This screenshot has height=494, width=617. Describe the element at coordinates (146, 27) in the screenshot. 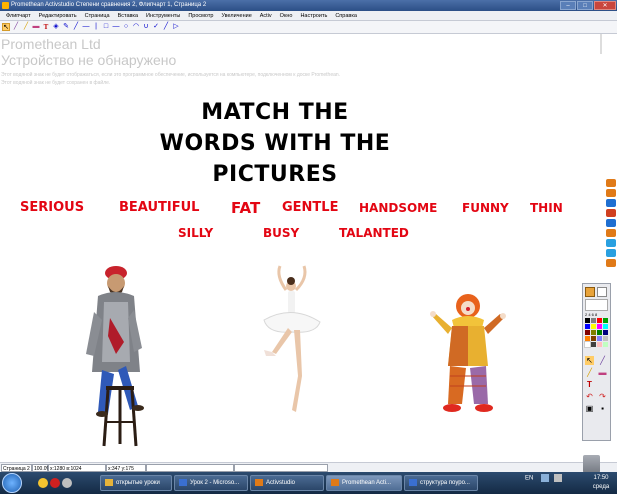

I see `curve-icon: ∪` at that location.